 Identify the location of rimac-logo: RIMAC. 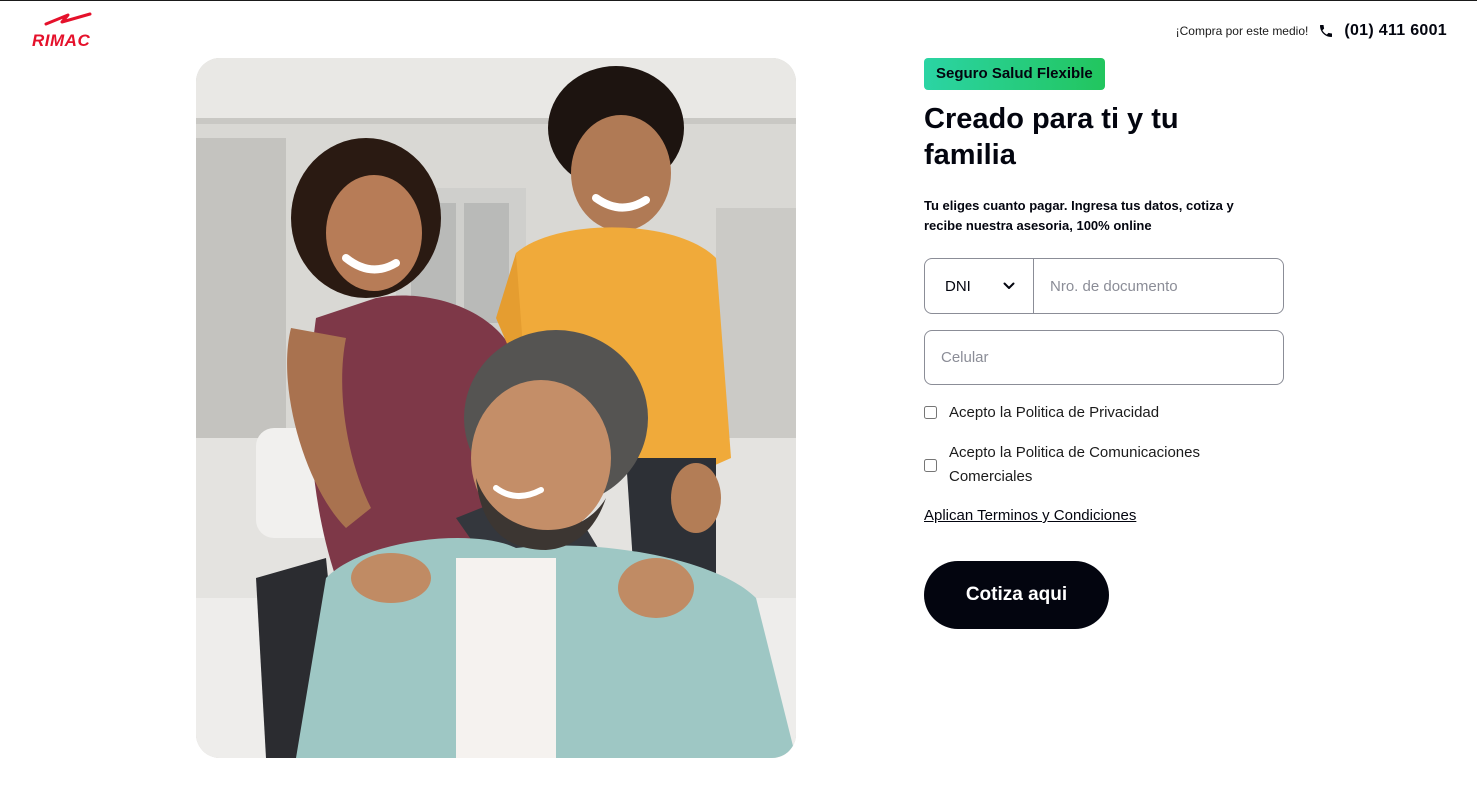
(65, 31).